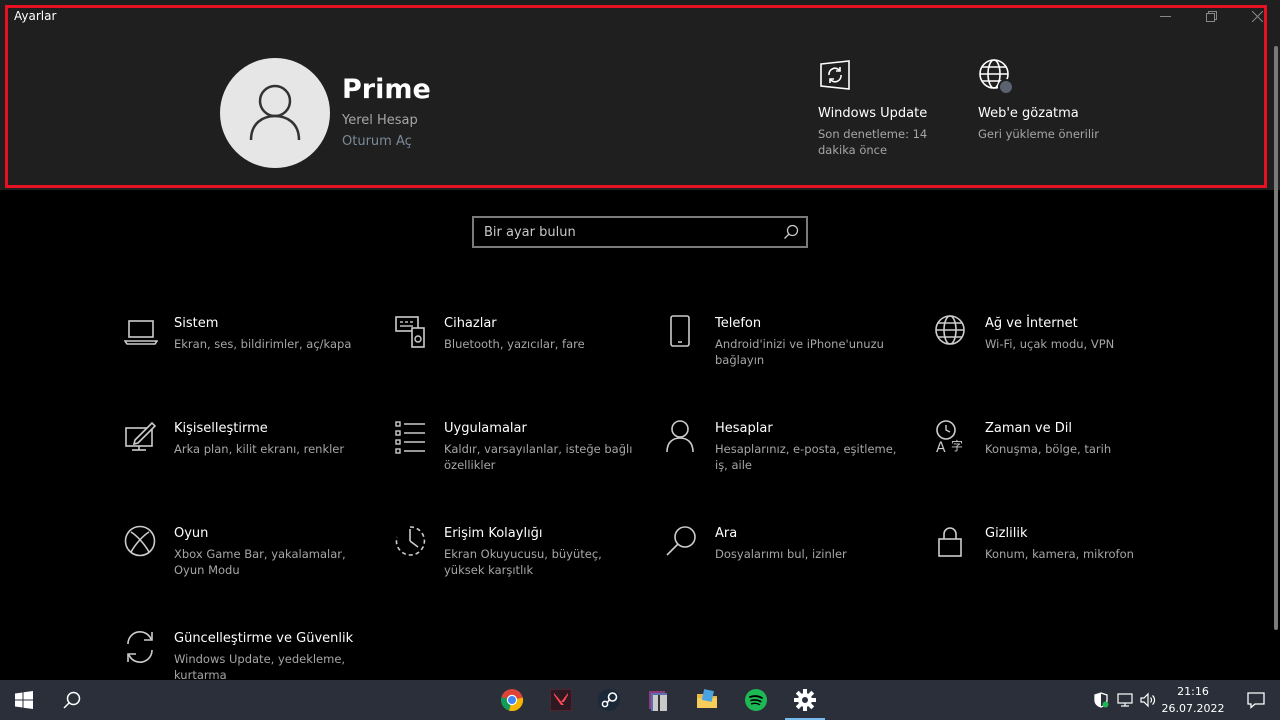 The width and height of the screenshot is (1280, 720). What do you see at coordinates (140, 541) in the screenshot?
I see `xbox-icon` at bounding box center [140, 541].